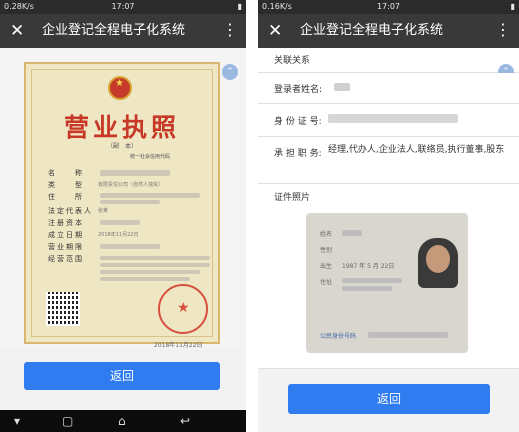 The height and width of the screenshot is (432, 519). What do you see at coordinates (183, 308) in the screenshot?
I see `seal-star-icon: ★` at bounding box center [183, 308].